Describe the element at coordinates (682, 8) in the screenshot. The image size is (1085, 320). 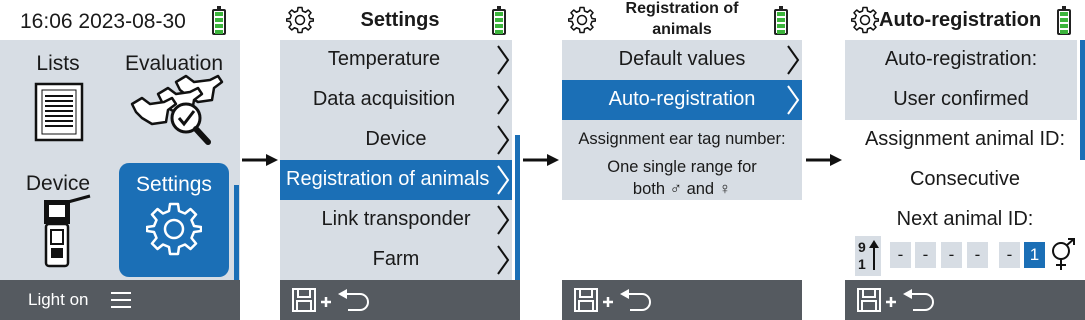
I see `page-title-line1: Registration of` at that location.